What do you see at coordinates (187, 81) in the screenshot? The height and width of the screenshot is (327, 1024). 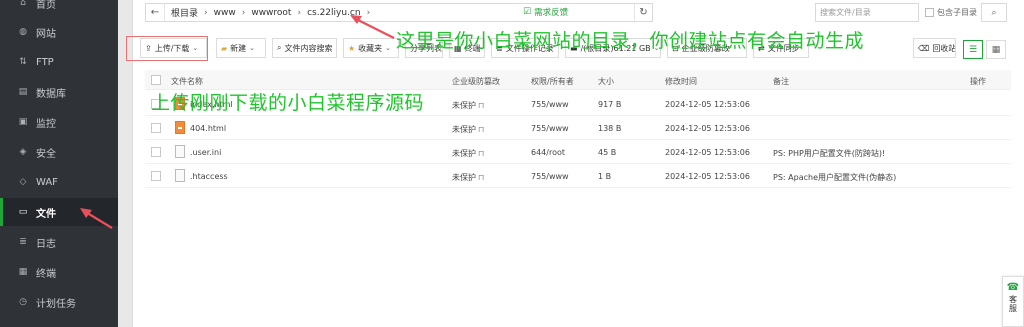 I see `col-name: 文件名称` at bounding box center [187, 81].